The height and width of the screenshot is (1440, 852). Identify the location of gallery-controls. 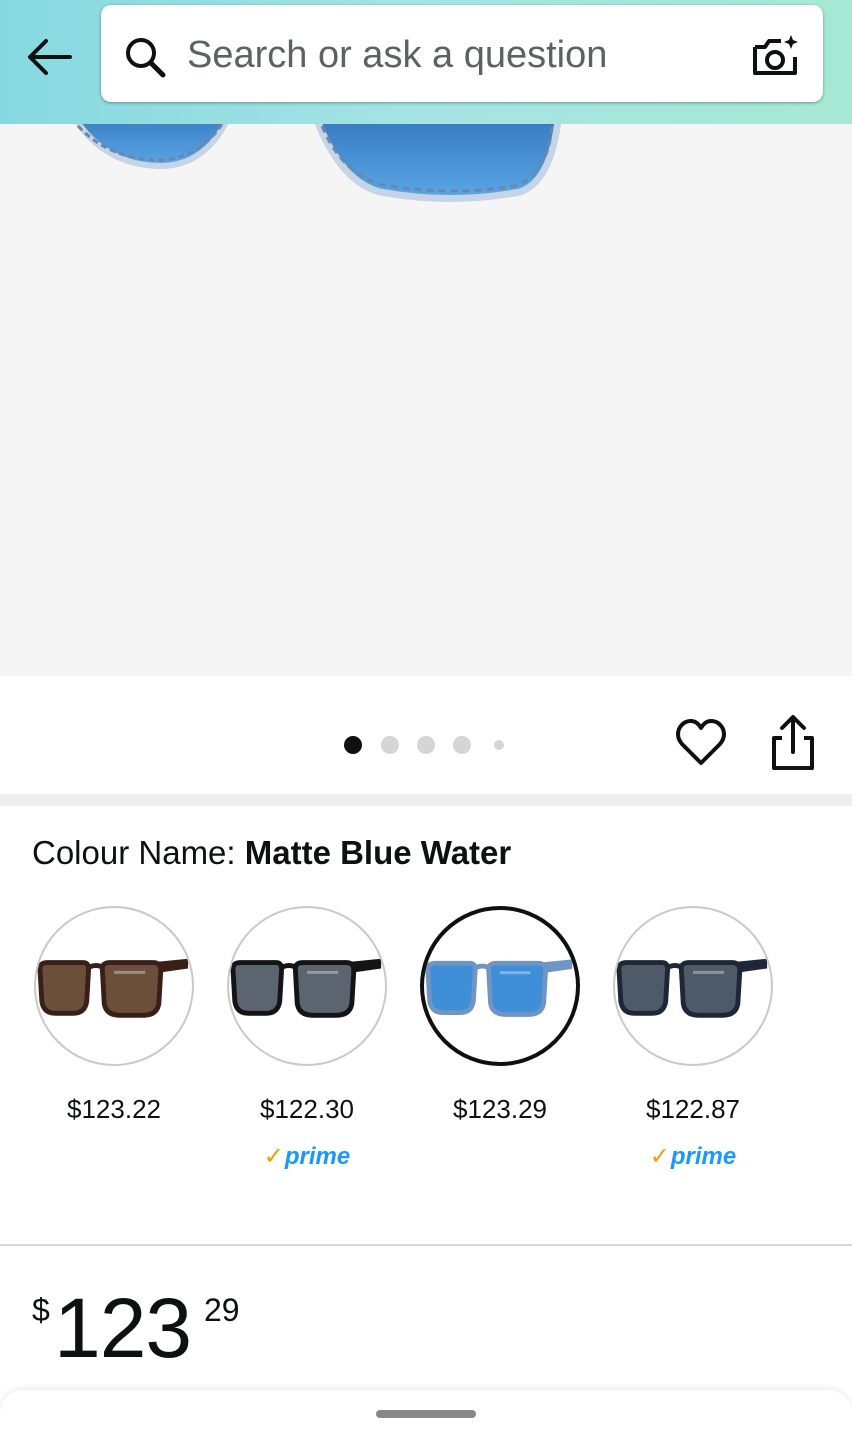
(426, 735).